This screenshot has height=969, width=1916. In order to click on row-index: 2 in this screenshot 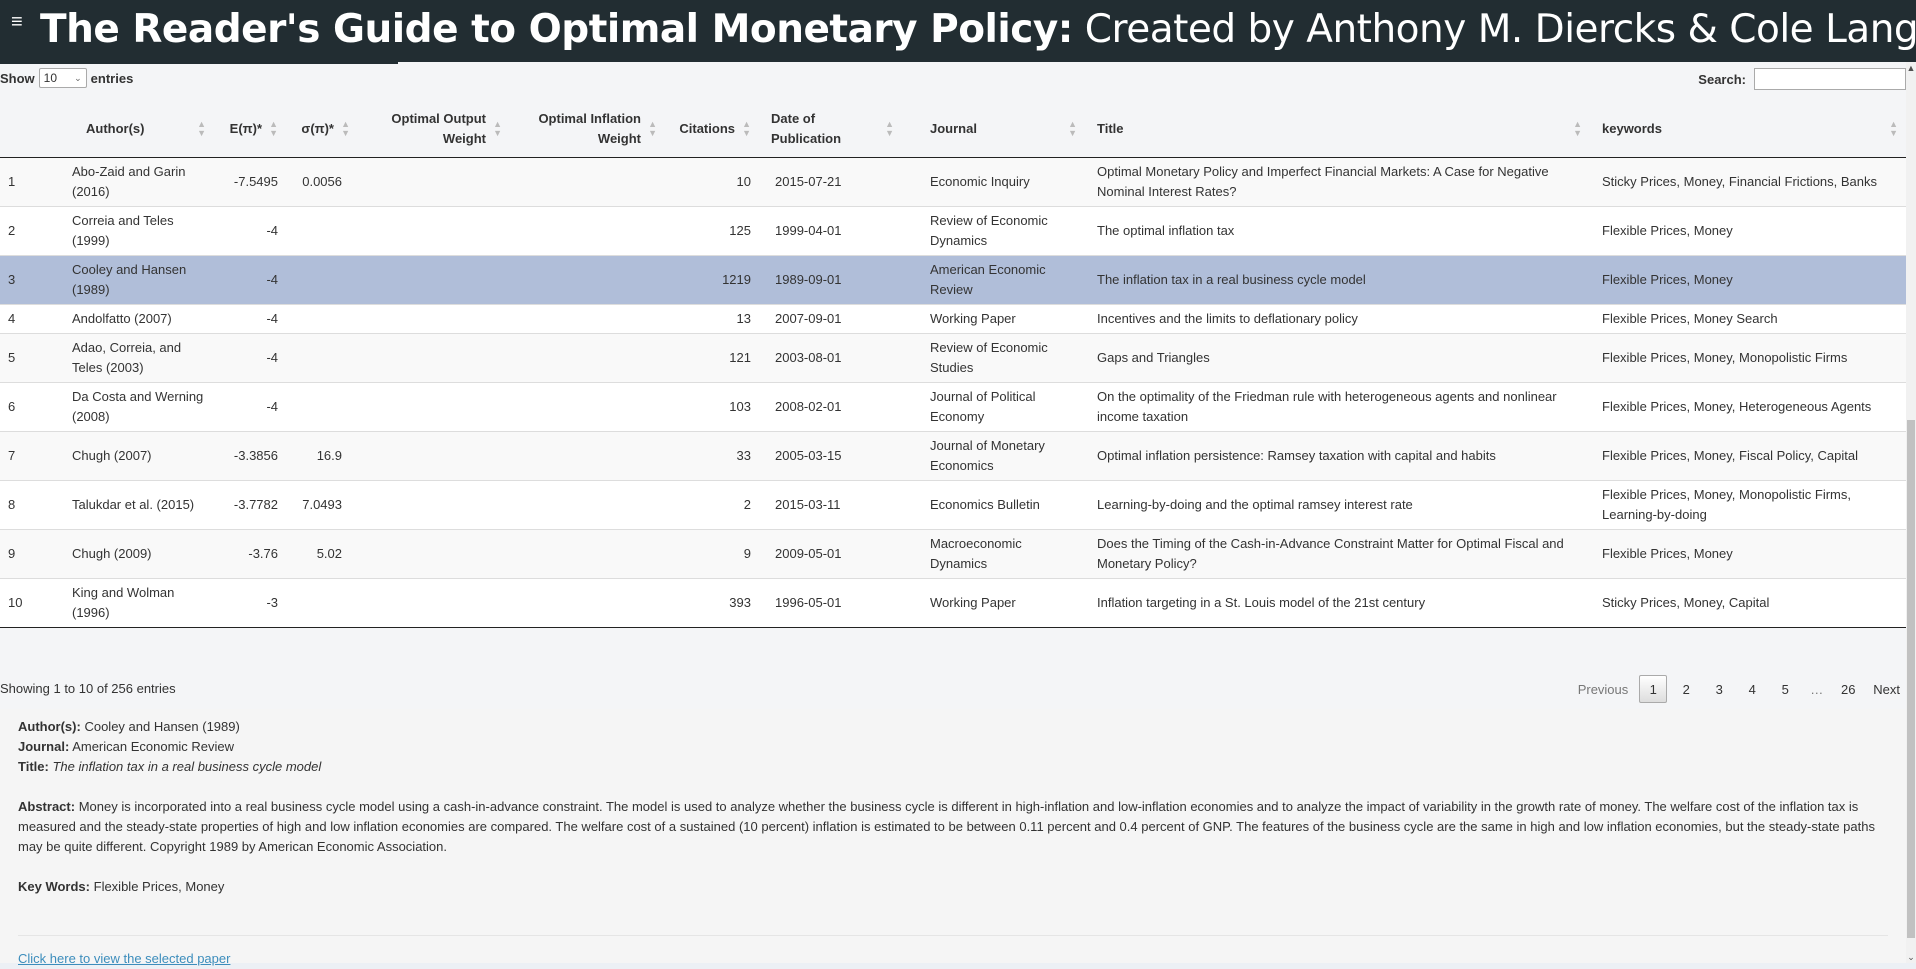, I will do `click(18, 230)`.